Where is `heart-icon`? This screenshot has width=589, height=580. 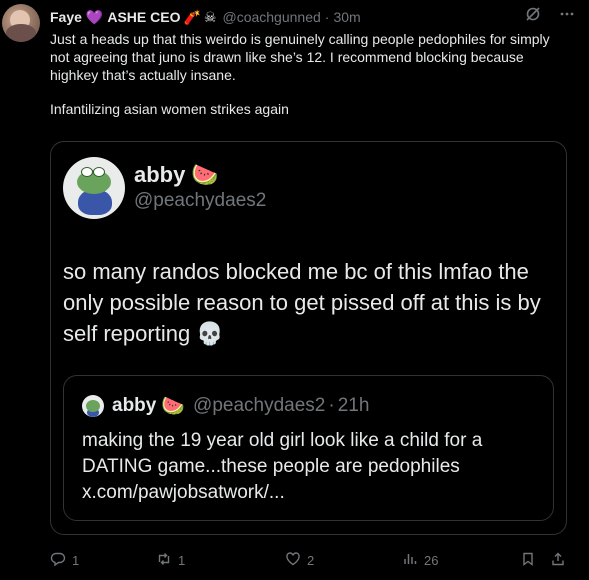
heart-icon is located at coordinates (293, 560).